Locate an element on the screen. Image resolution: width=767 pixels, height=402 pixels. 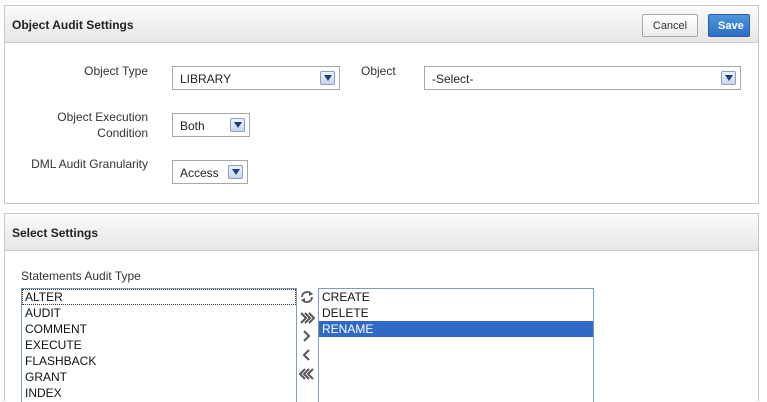
cancel-button: Cancel is located at coordinates (670, 25).